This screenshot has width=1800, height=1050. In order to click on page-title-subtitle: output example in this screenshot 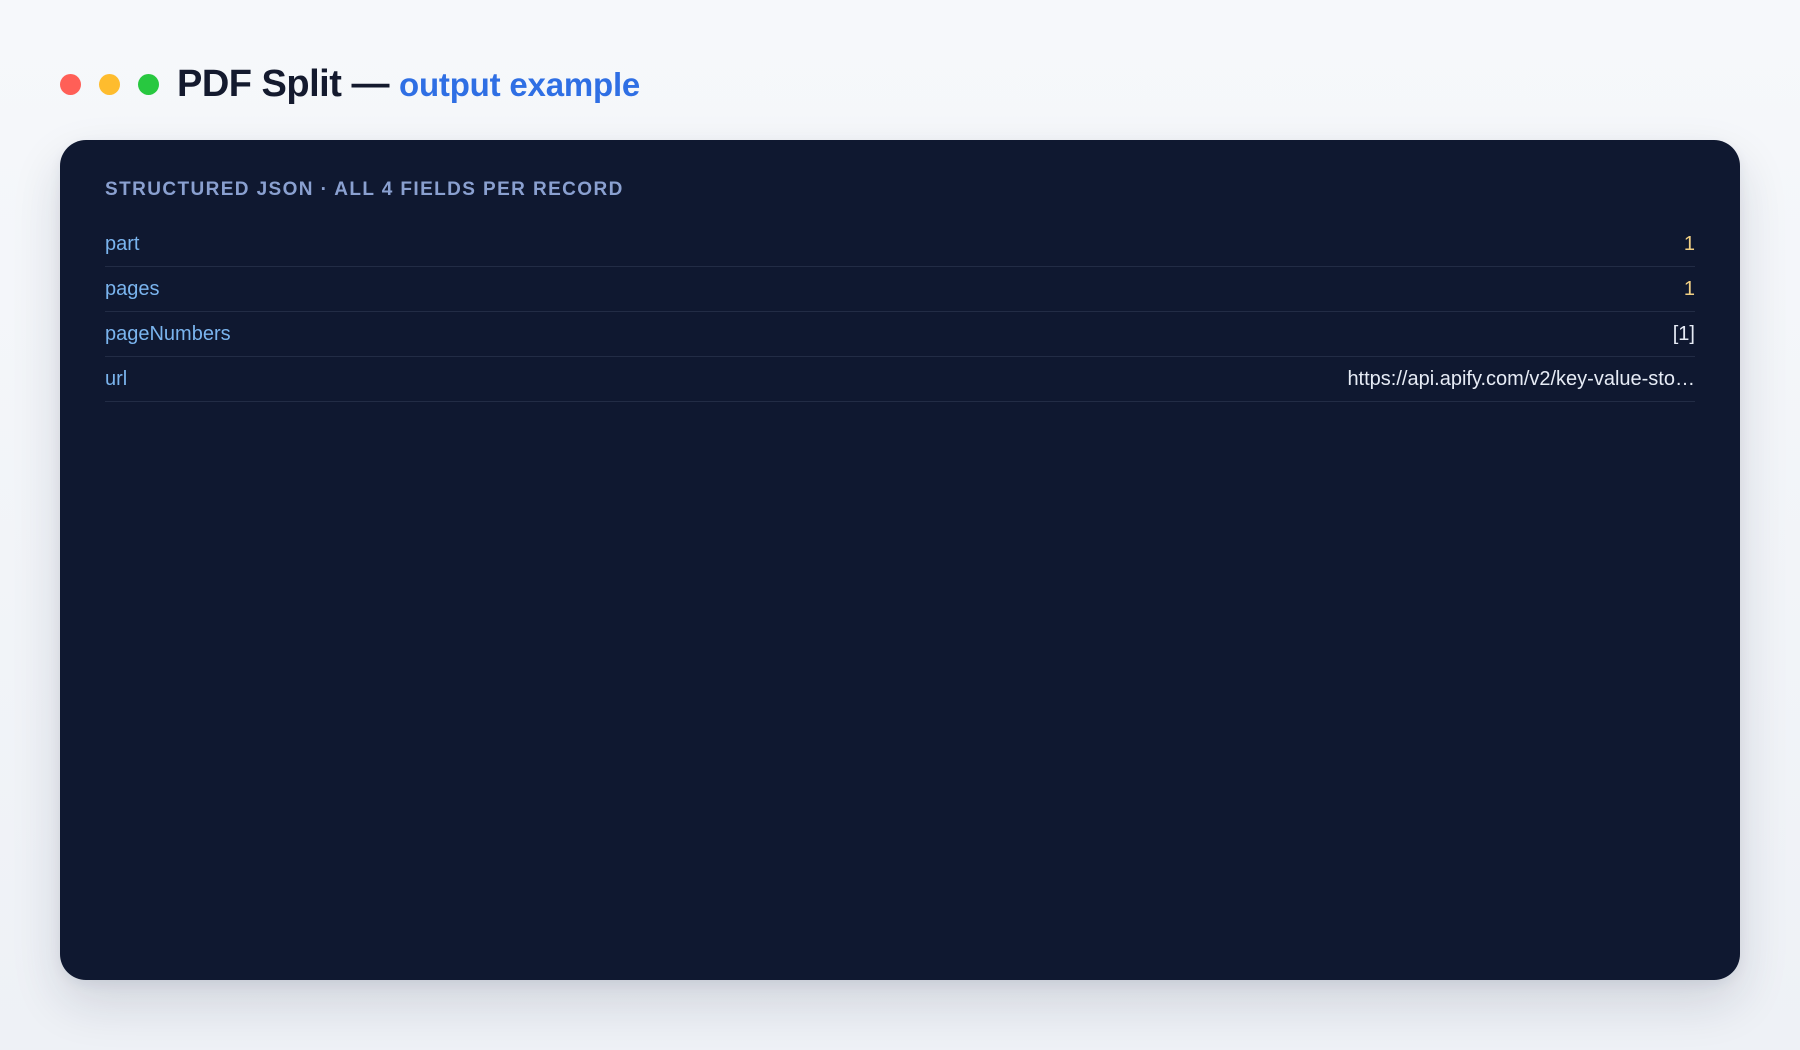, I will do `click(520, 84)`.